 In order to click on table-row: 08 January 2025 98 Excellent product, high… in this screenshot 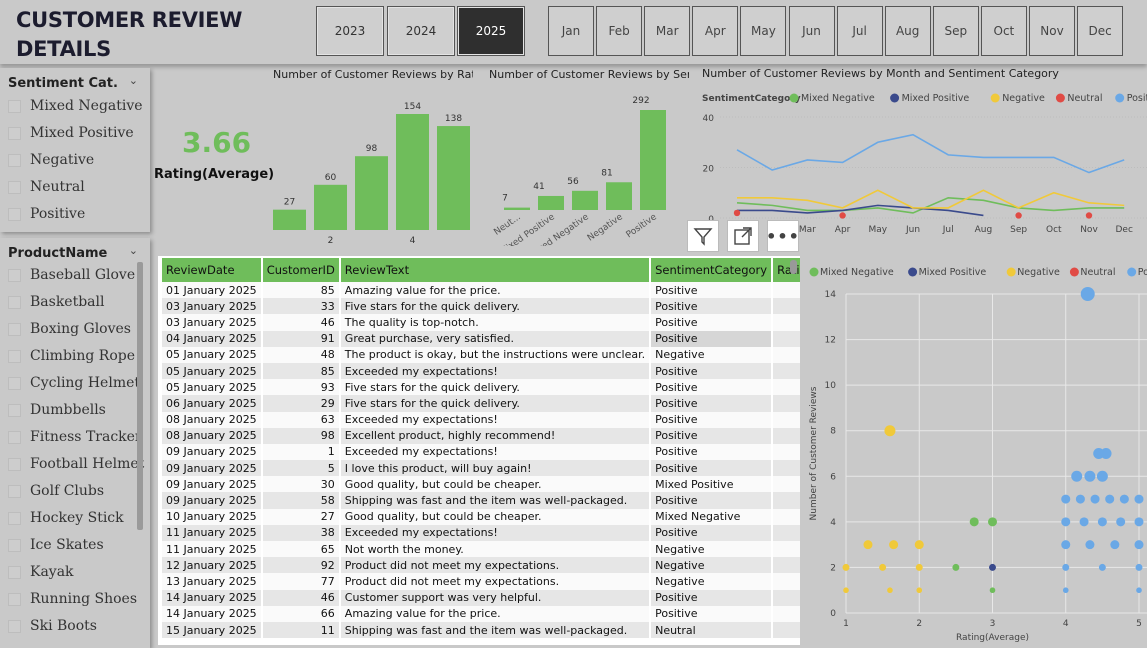, I will do `click(481, 435)`.